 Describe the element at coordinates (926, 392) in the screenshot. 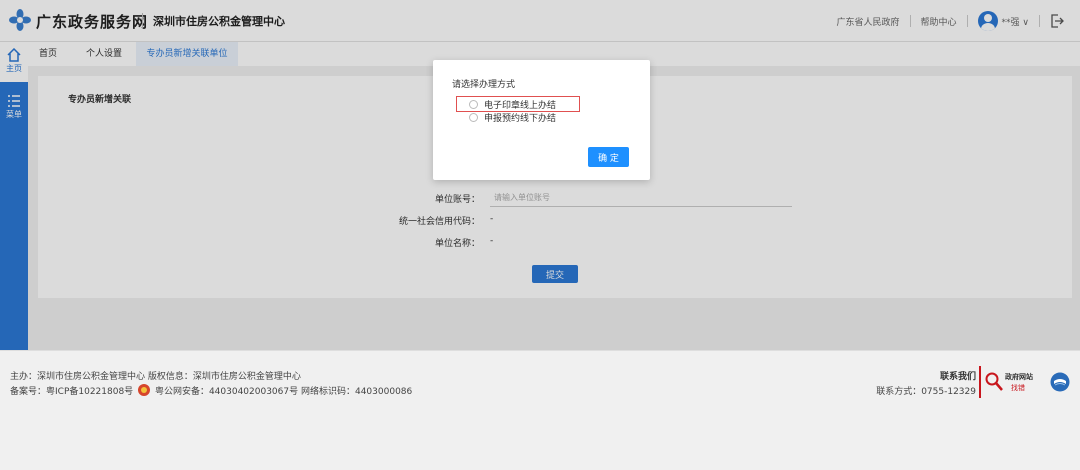

I see `contact-phone: 联系方式：0755-12329` at that location.